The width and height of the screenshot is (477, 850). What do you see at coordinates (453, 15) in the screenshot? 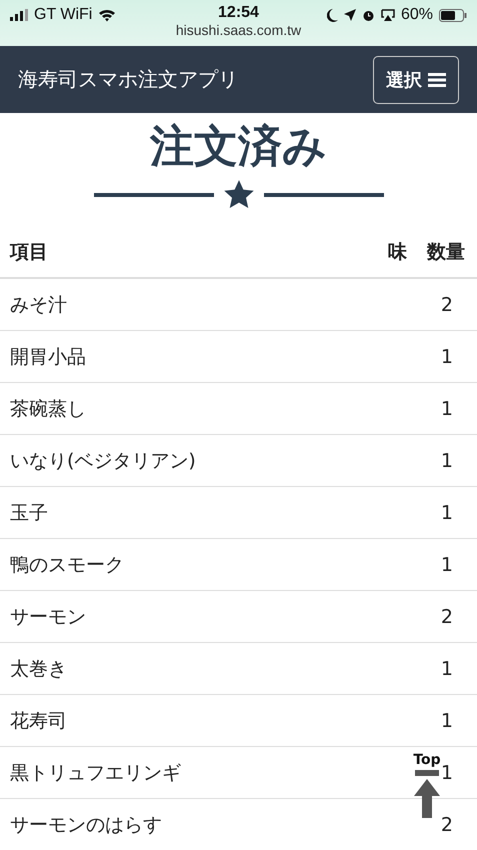
I see `battery-icon` at bounding box center [453, 15].